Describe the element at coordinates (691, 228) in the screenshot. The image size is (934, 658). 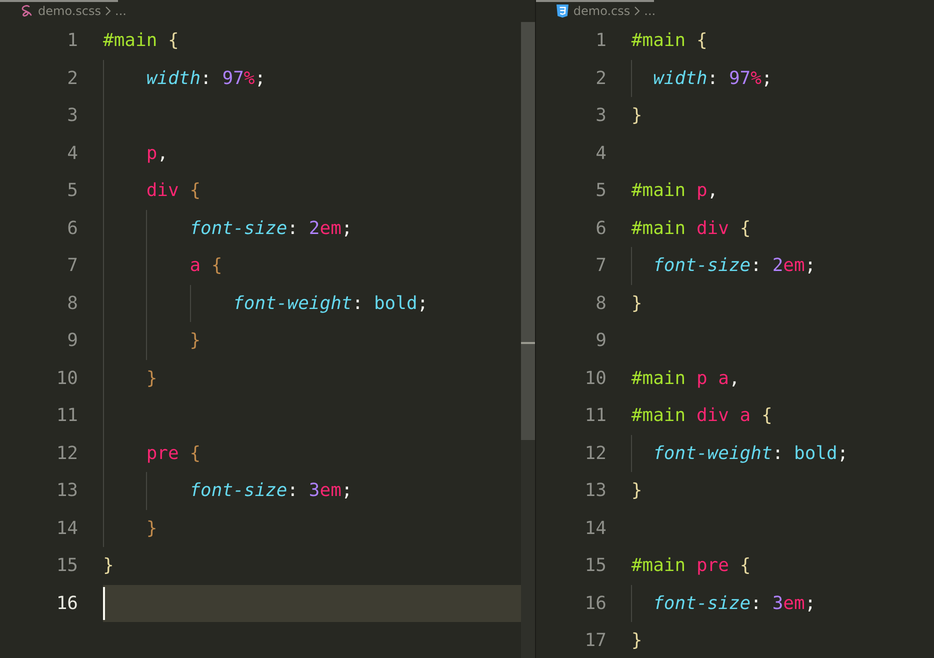
I see `code-line: #main div {` at that location.